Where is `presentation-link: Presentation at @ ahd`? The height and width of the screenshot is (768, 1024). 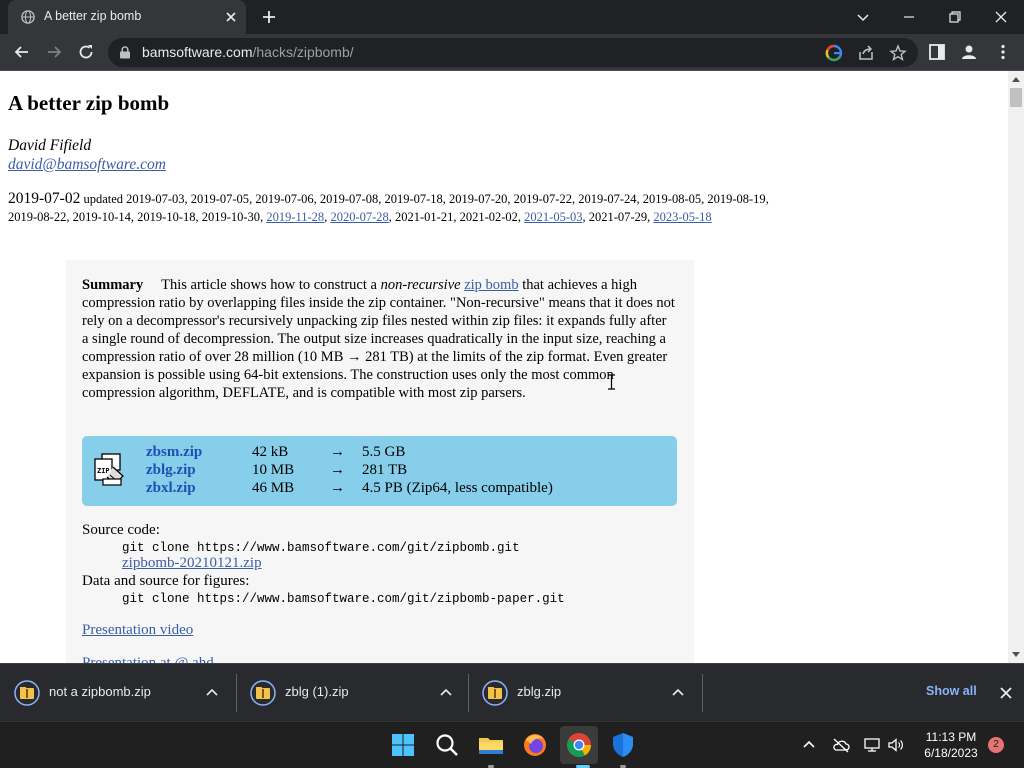 presentation-link: Presentation at @ ahd is located at coordinates (148, 659).